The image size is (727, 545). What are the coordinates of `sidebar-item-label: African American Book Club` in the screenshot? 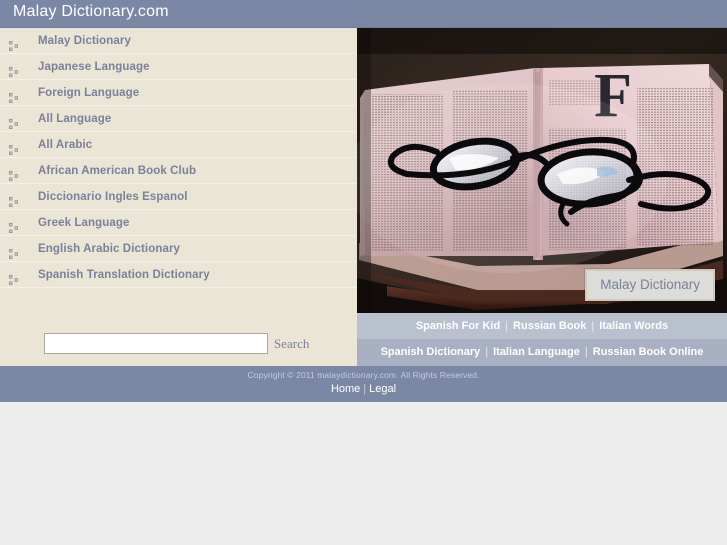 It's located at (117, 171).